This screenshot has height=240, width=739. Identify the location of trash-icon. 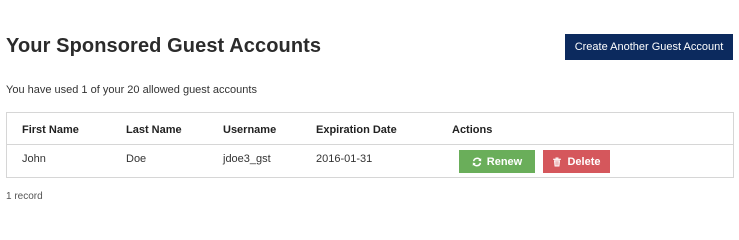
(557, 162).